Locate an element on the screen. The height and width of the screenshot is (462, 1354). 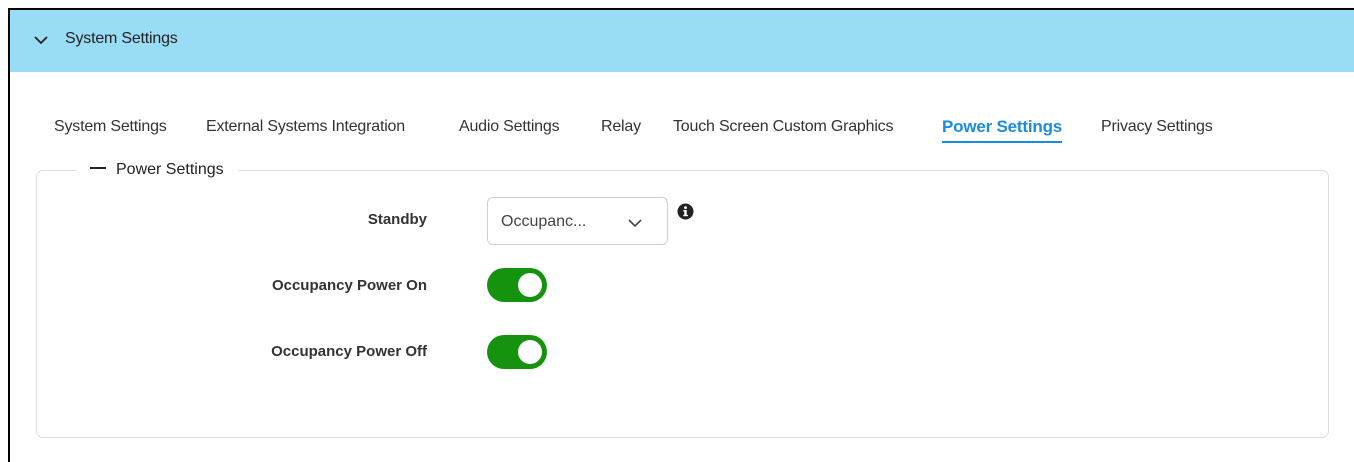
tab-power-settings: Power Settings is located at coordinates (1002, 132).